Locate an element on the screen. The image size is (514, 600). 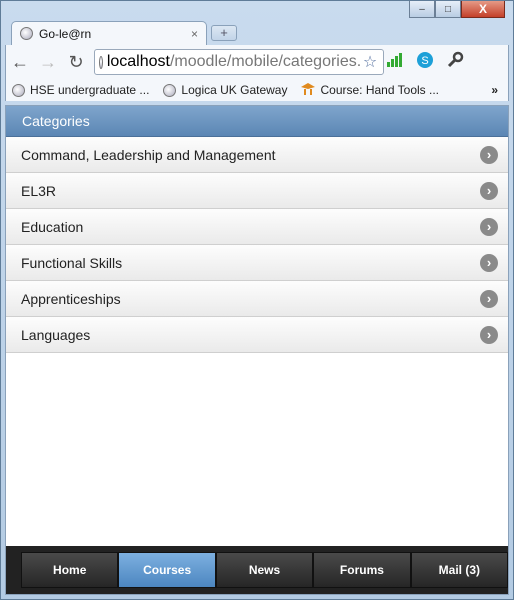
nav-home-button: Home is located at coordinates (70, 570).